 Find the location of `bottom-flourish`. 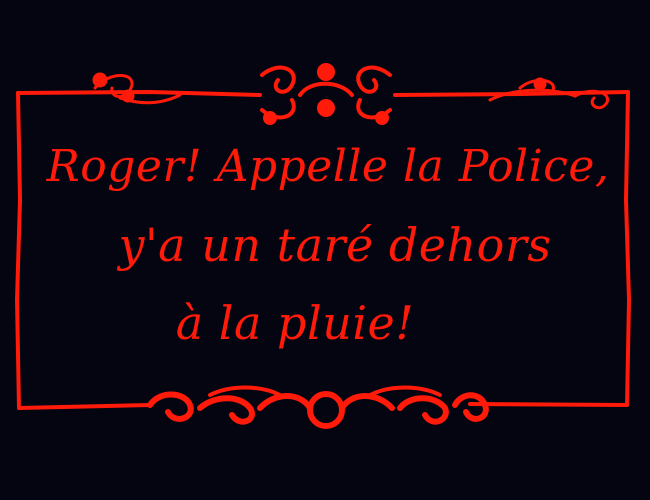

bottom-flourish is located at coordinates (318, 407).